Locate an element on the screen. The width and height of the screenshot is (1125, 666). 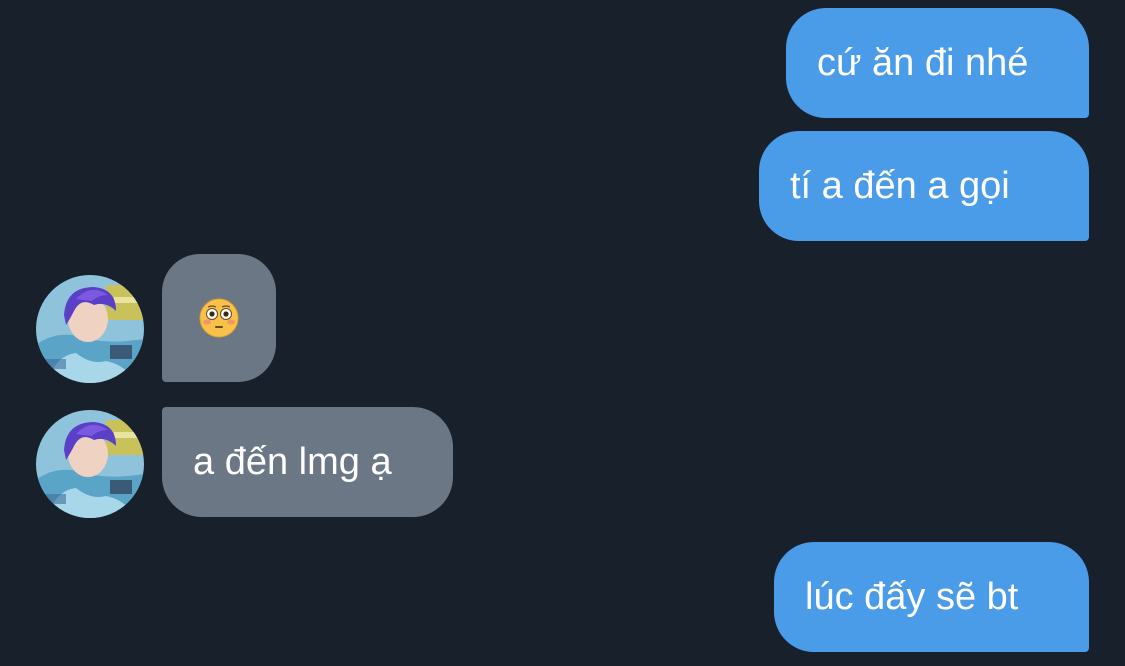
message-text: cứ ăn đi nhé is located at coordinates (923, 63).